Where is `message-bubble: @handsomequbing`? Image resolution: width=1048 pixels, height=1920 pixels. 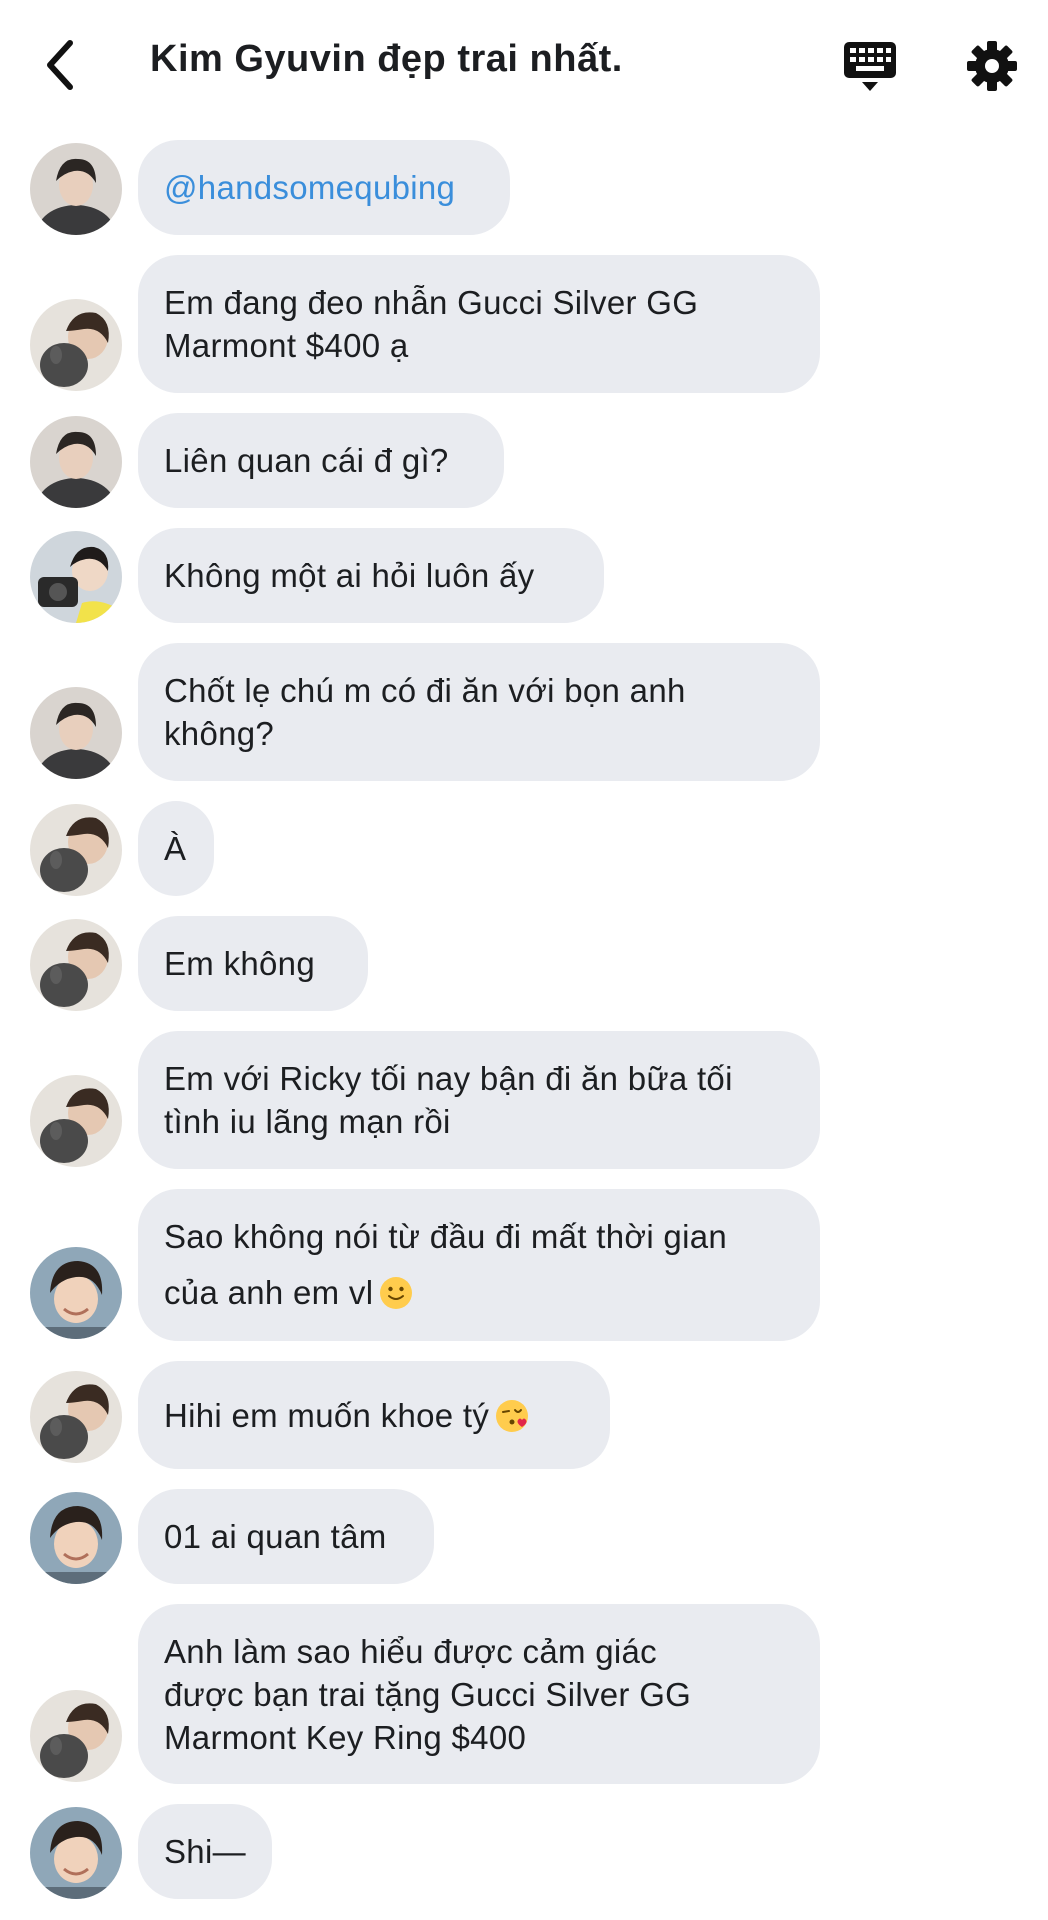
message-bubble: @handsomequbing is located at coordinates (324, 187).